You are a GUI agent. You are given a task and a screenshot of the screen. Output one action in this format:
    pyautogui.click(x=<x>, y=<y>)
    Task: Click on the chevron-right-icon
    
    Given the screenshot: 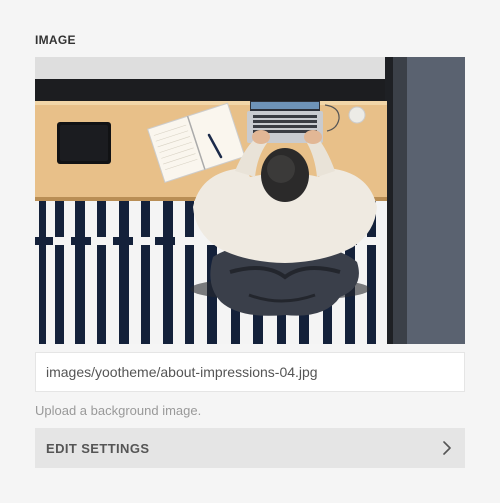 What is the action you would take?
    pyautogui.click(x=447, y=448)
    